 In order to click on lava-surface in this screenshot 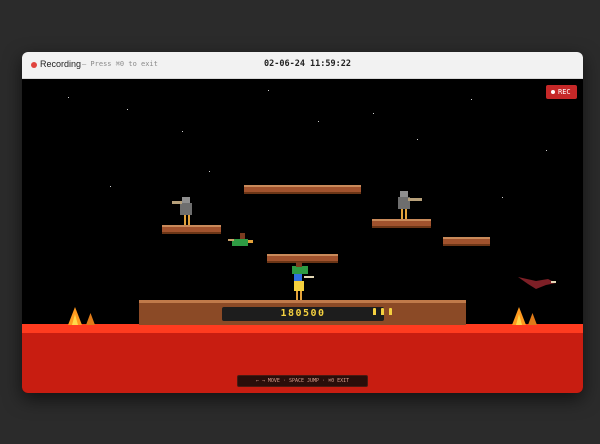, I will do `click(302, 328)`.